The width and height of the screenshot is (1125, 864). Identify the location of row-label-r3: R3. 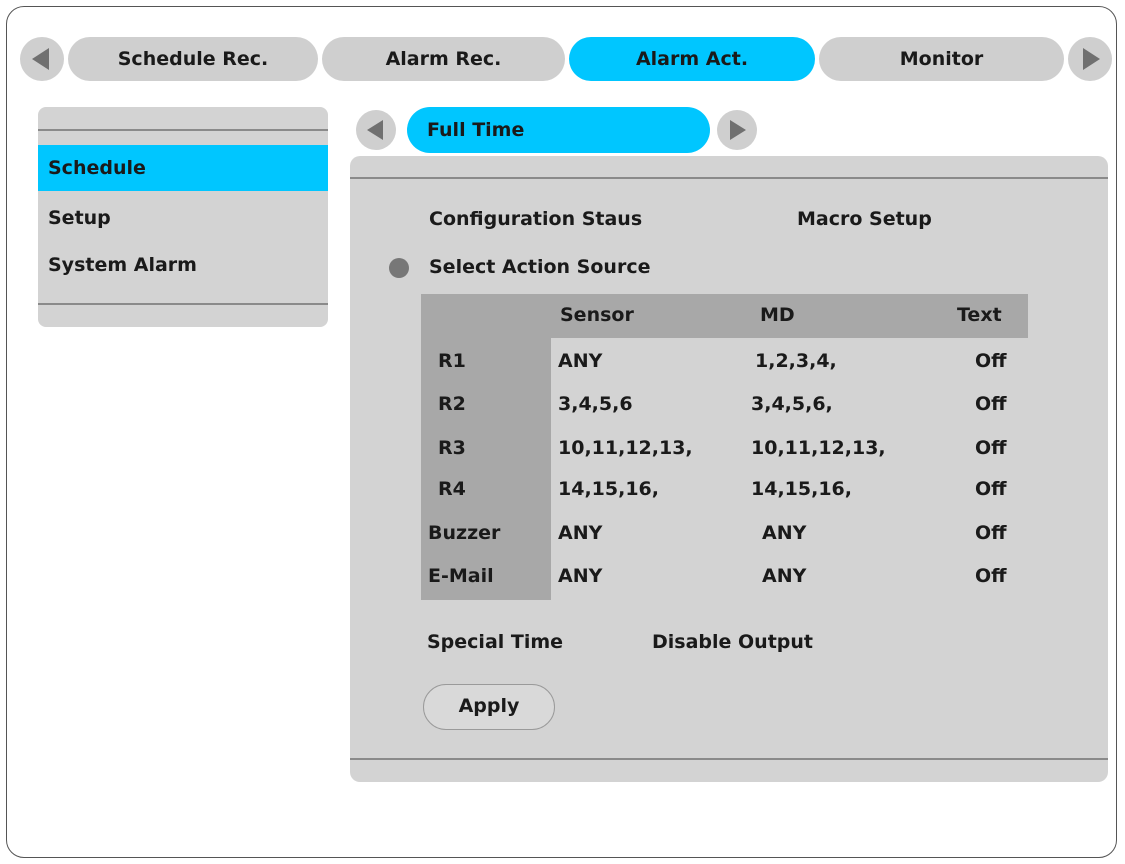
(452, 448).